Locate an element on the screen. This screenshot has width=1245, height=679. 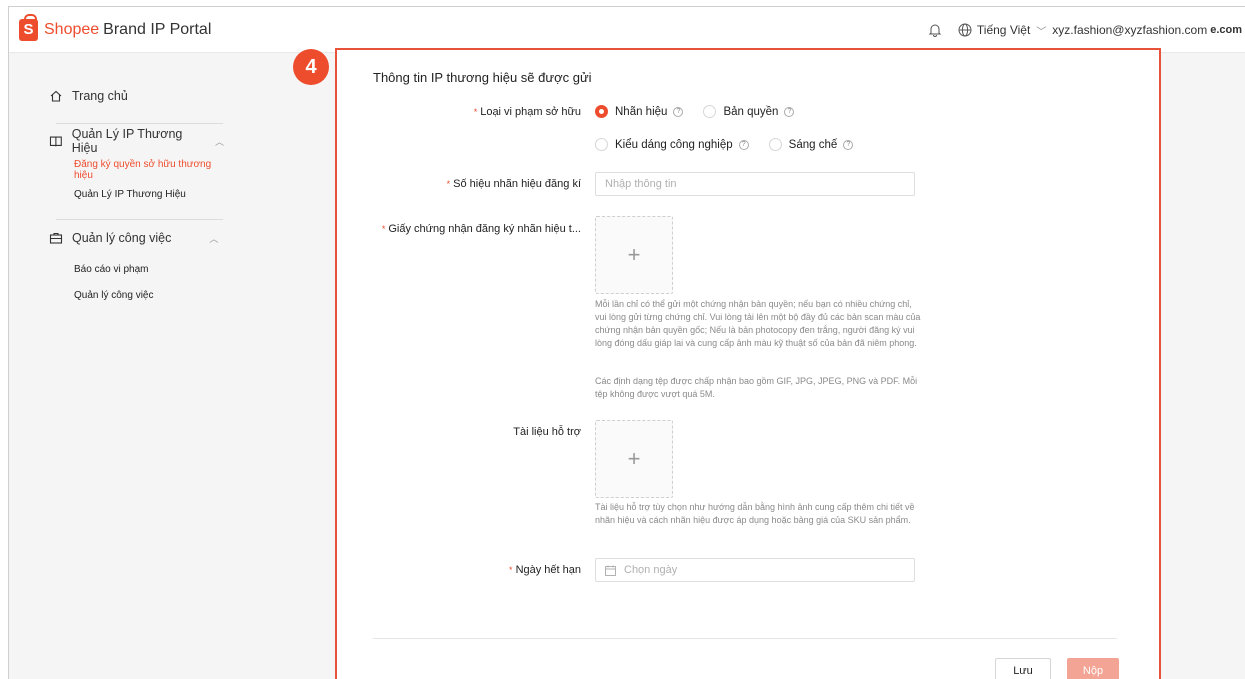
sidebar-subitem-violation-report: Báo cáo vi phạm is located at coordinates (136, 269).